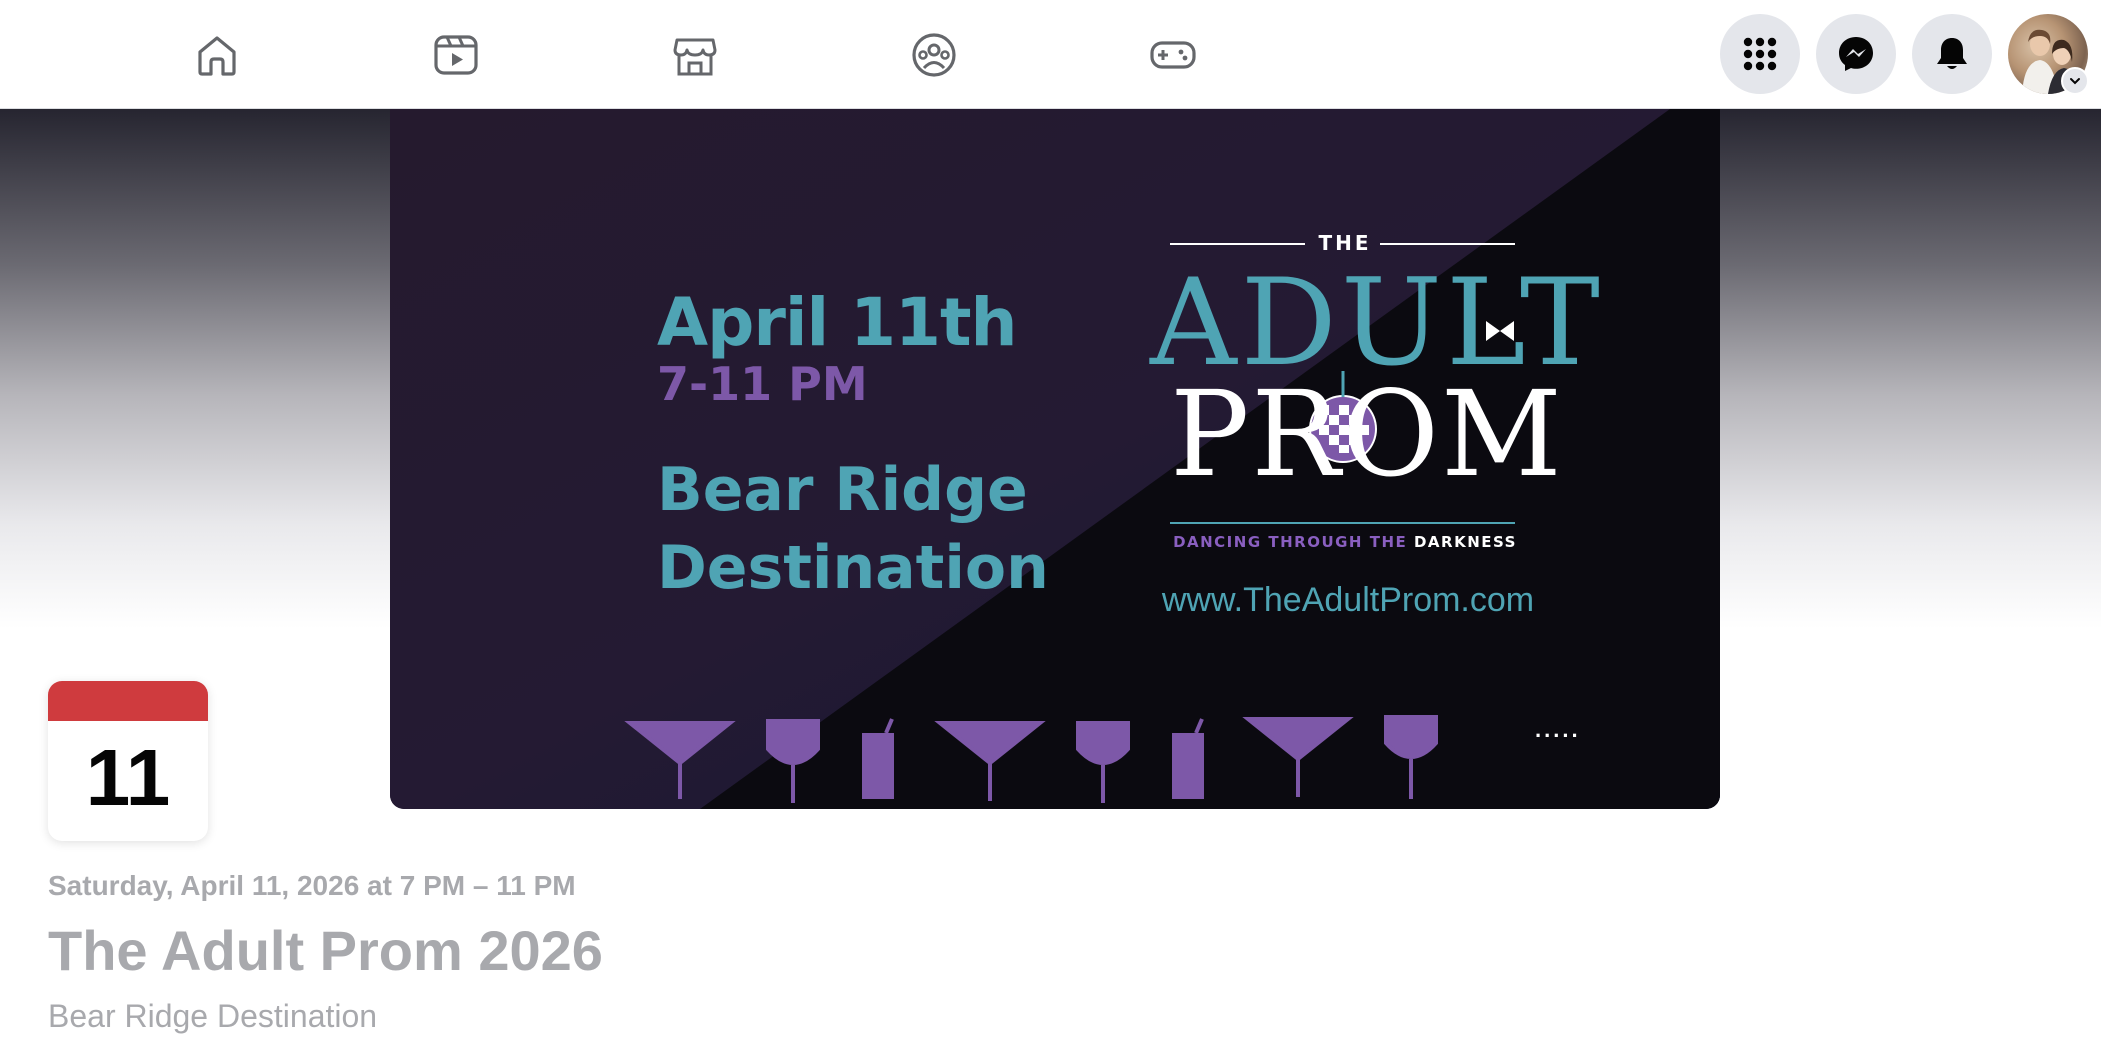 The image size is (2101, 1058). I want to click on menu-grid-icon, so click(1760, 54).